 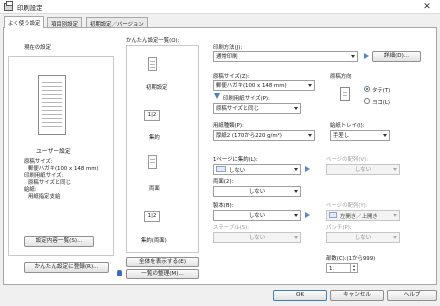 I want to click on landscape-radio, so click(x=367, y=101).